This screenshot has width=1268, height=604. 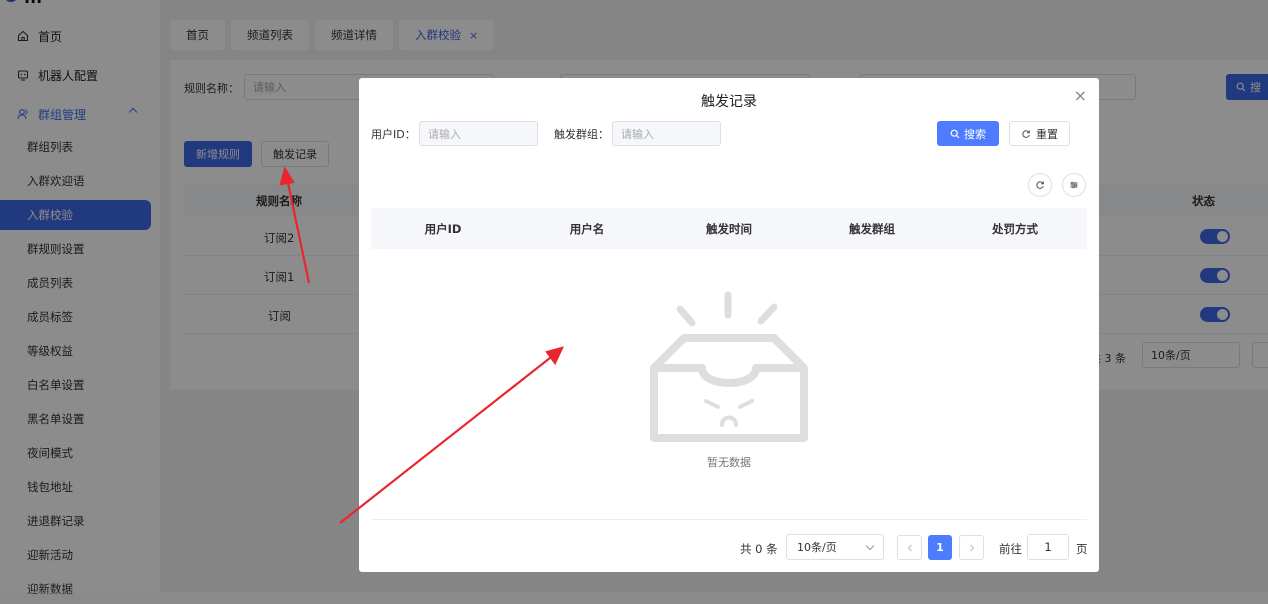 I want to click on dialog-title: 触发记录, so click(x=729, y=102).